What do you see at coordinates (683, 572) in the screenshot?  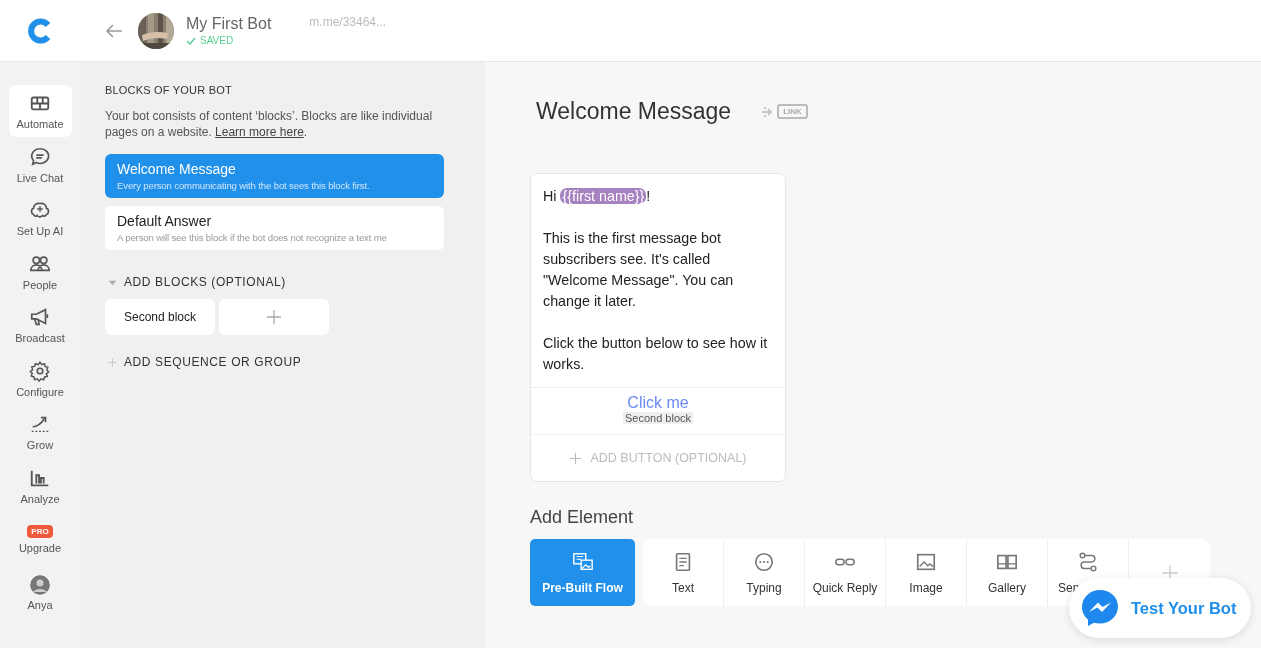 I see `element-tile: Text` at bounding box center [683, 572].